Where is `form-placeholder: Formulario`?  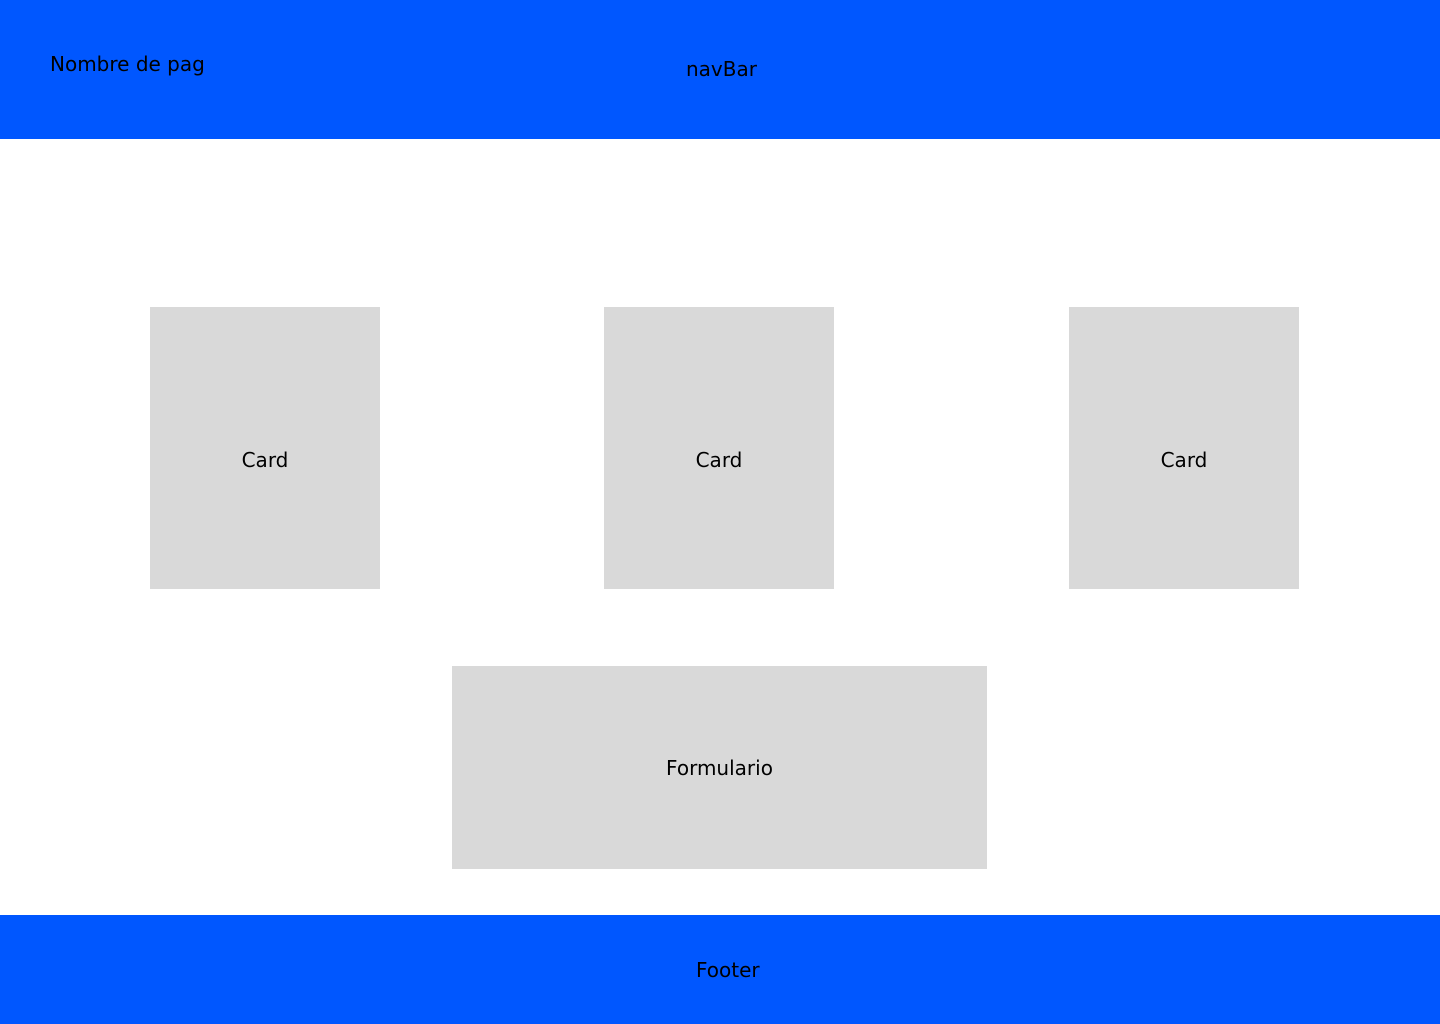
form-placeholder: Formulario is located at coordinates (719, 767).